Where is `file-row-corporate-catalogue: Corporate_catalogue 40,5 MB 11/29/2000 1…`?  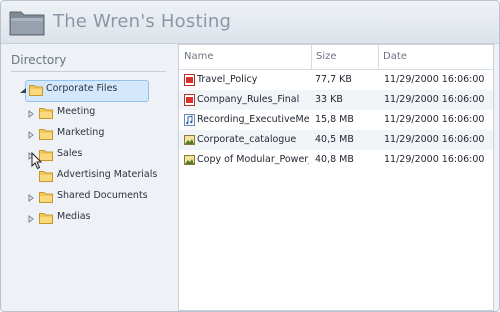 file-row-corporate-catalogue: Corporate_catalogue 40,5 MB 11/29/2000 1… is located at coordinates (336, 140).